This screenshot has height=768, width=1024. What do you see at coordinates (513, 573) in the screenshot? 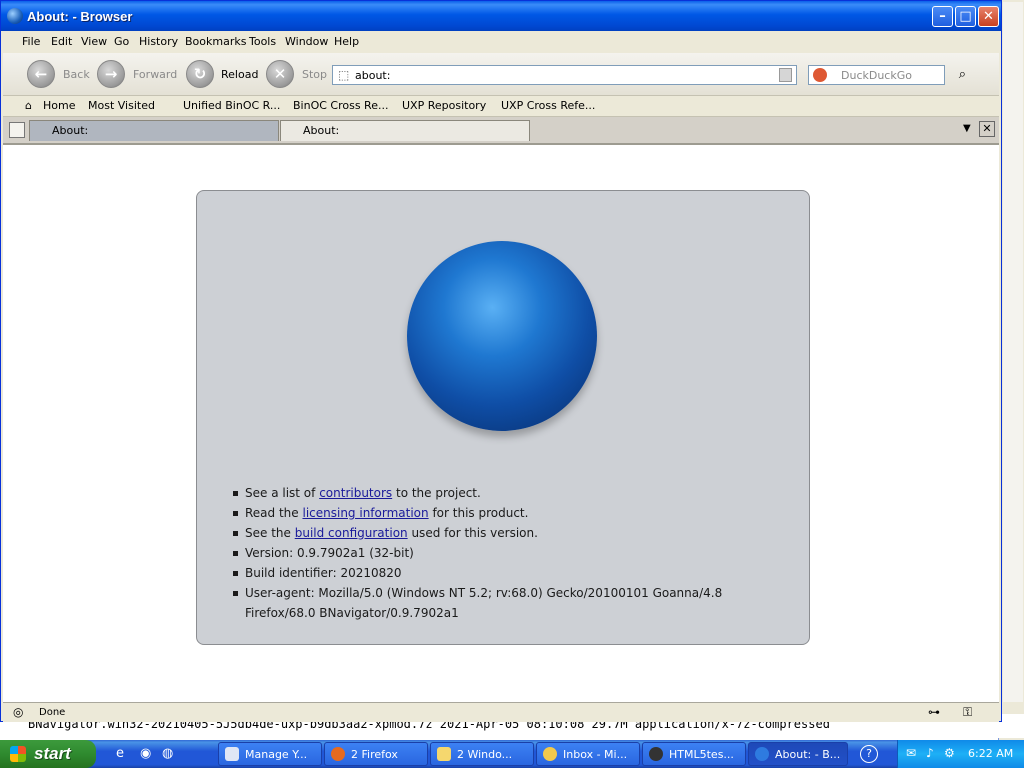
I see `build-identifier-item: Build identifier: 20210820` at bounding box center [513, 573].